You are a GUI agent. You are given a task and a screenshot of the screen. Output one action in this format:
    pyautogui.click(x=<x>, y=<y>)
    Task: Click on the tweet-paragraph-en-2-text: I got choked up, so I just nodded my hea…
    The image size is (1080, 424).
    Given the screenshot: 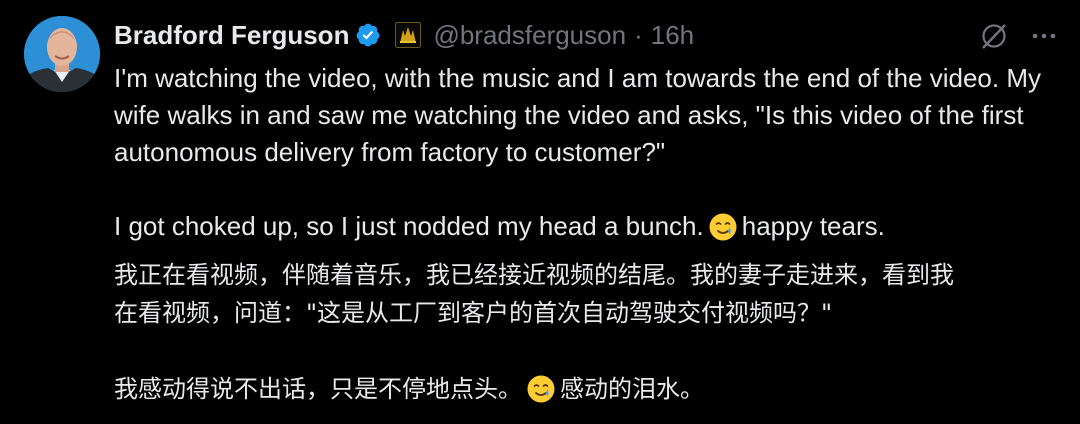 What is the action you would take?
    pyautogui.click(x=409, y=226)
    